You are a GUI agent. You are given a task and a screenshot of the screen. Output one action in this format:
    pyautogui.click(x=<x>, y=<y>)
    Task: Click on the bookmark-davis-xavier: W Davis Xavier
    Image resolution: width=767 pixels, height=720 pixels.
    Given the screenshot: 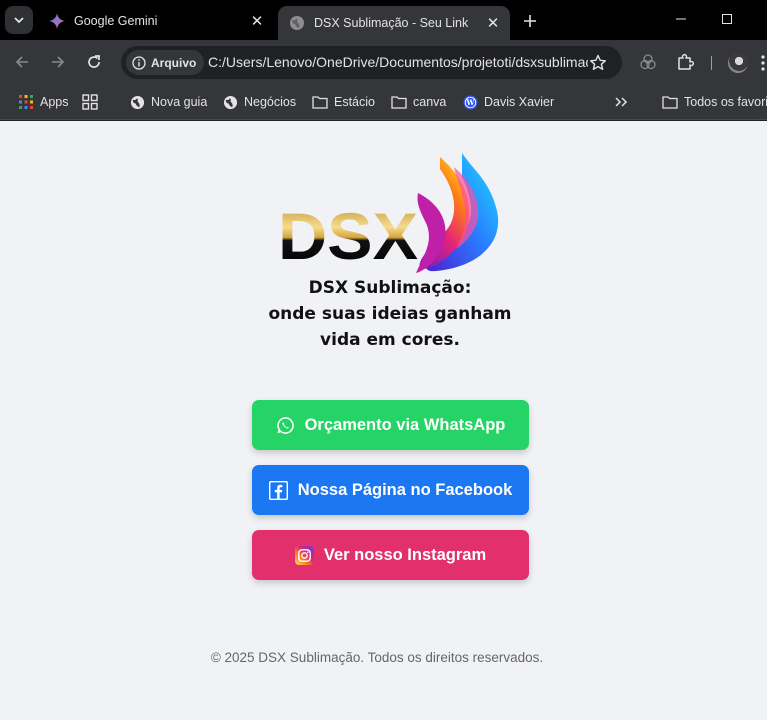 What is the action you would take?
    pyautogui.click(x=508, y=102)
    